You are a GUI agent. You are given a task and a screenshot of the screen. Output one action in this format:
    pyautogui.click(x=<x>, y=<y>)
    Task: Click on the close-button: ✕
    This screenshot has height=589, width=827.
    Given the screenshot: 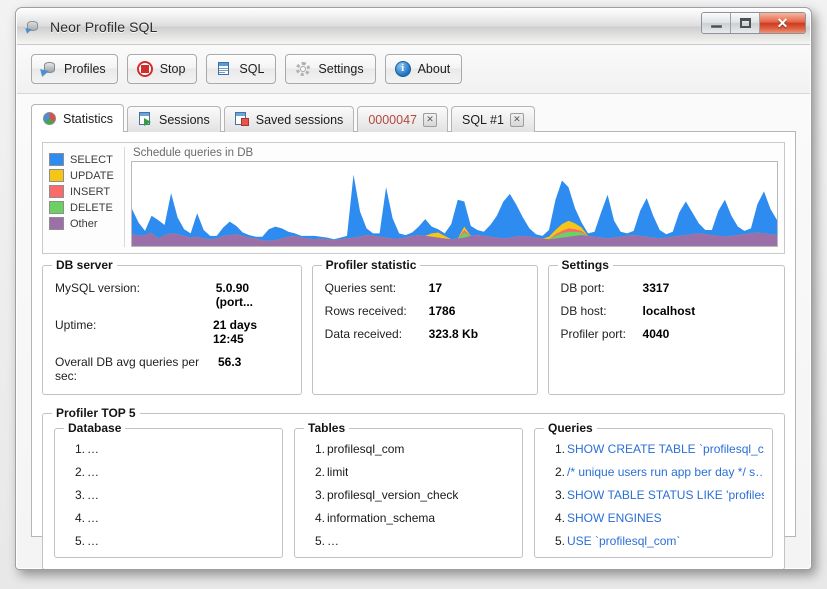 What is the action you would take?
    pyautogui.click(x=782, y=23)
    